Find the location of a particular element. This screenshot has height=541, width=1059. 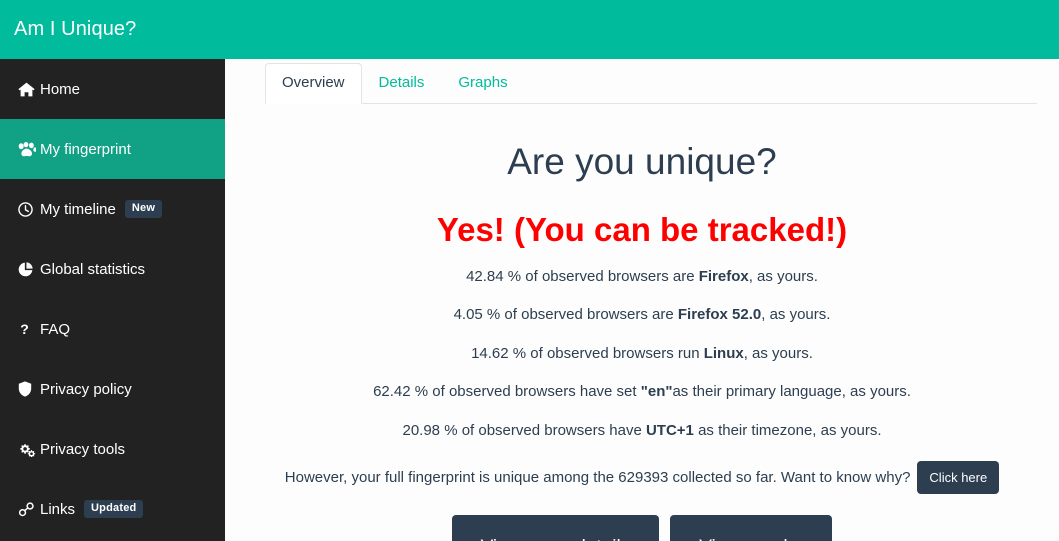

stat-prefix: 20.98 % of observed browsers have is located at coordinates (524, 430).